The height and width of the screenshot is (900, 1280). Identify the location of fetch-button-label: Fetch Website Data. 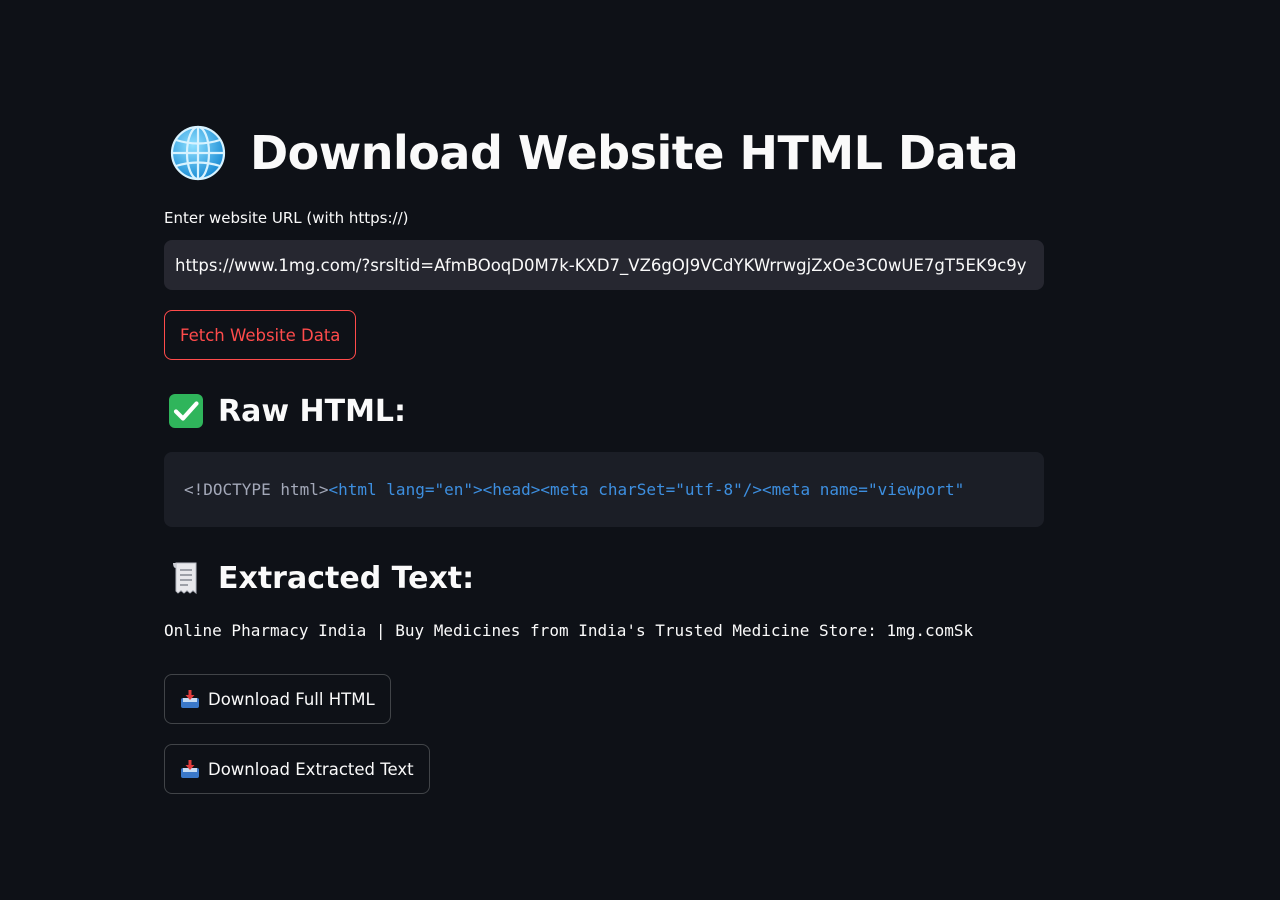
(260, 335).